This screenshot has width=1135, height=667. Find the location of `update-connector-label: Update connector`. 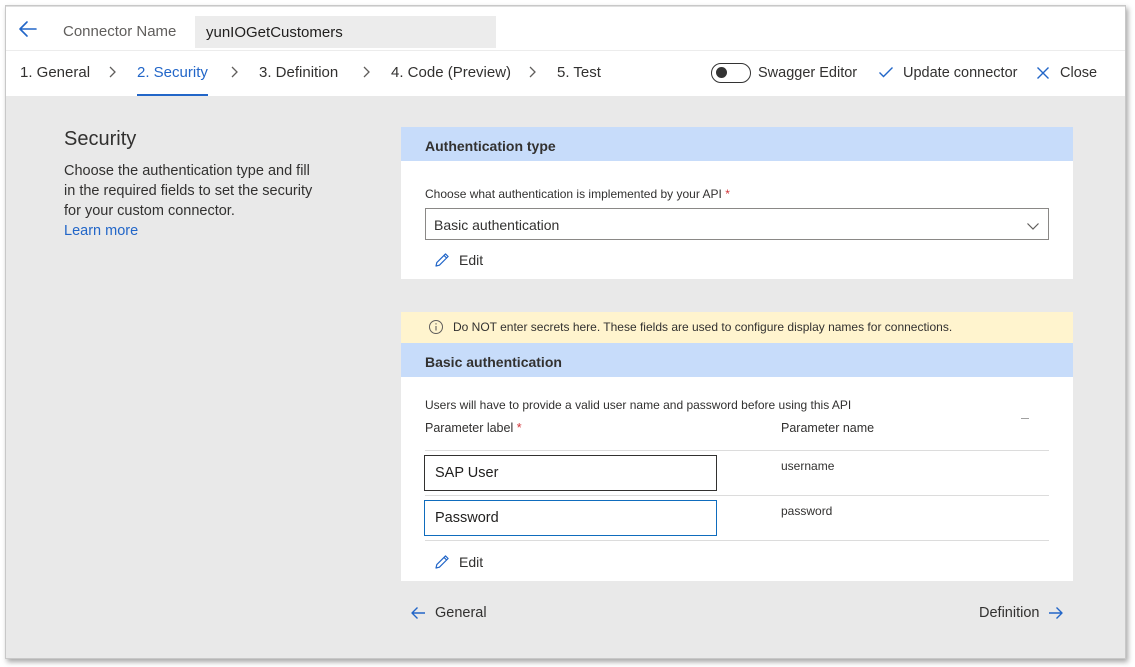

update-connector-label: Update connector is located at coordinates (960, 73).